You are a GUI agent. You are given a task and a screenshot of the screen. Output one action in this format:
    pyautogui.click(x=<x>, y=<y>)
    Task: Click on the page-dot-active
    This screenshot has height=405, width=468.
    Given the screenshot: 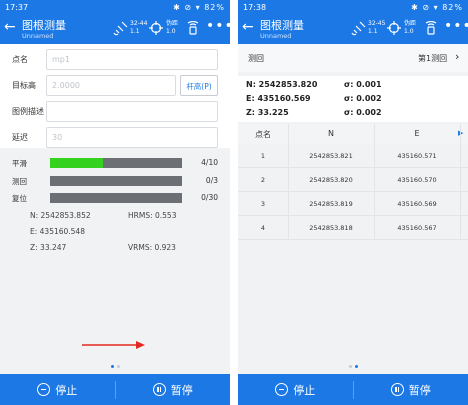 What is the action you would take?
    pyautogui.click(x=112, y=366)
    